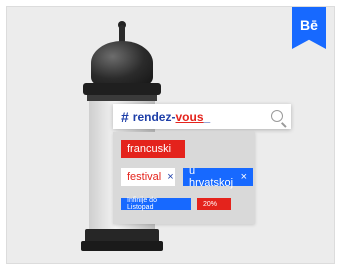  What do you see at coordinates (125, 116) in the screenshot?
I see `hashtag-icon: #` at bounding box center [125, 116].